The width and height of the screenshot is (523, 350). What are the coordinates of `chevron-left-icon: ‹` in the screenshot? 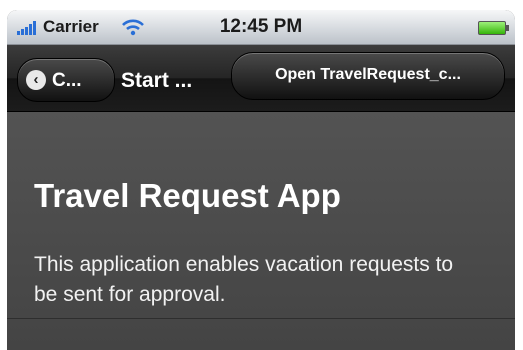 It's located at (36, 80).